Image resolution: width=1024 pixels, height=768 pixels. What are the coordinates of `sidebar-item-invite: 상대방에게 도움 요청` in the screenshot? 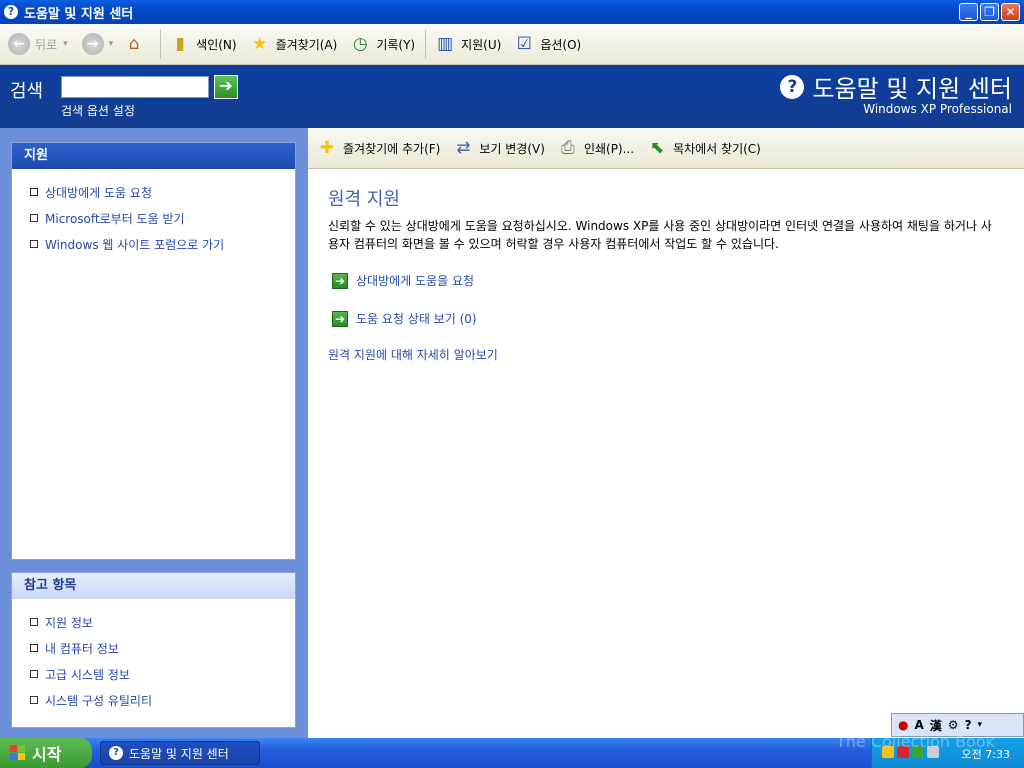 It's located at (162, 192).